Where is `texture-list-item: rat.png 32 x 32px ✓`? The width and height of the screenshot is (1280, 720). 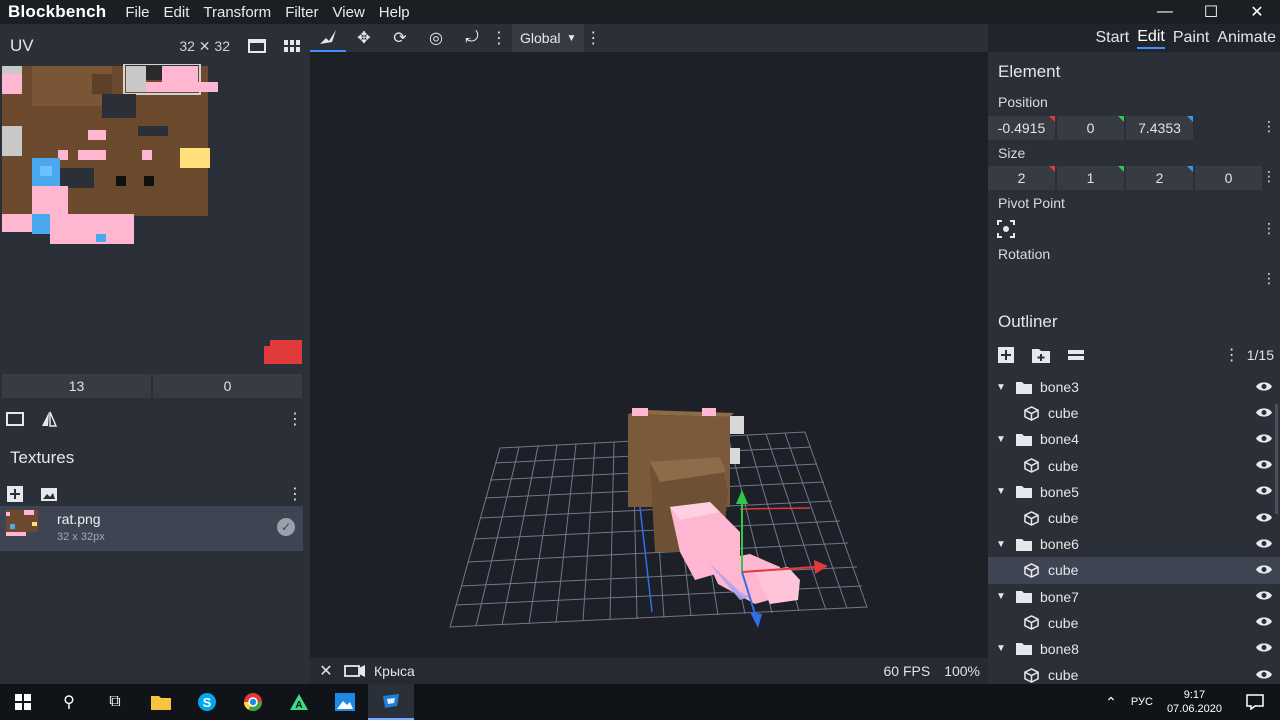 texture-list-item: rat.png 32 x 32px ✓ is located at coordinates (151, 528).